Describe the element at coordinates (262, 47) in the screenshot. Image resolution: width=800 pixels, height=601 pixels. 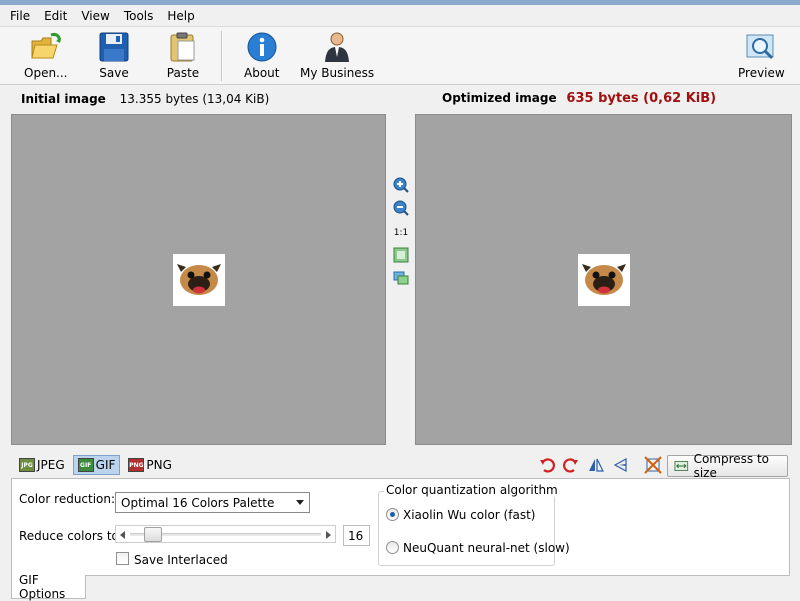
I see `info-icon` at that location.